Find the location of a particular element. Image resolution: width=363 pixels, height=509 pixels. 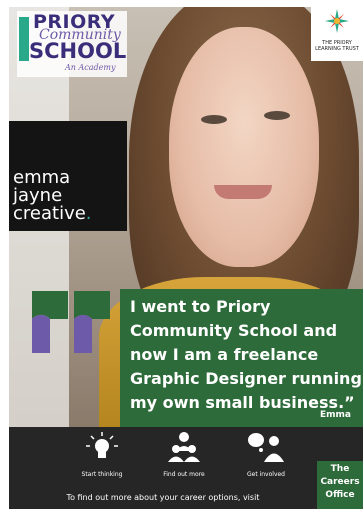

careers-badge-line2: Careers is located at coordinates (340, 482).